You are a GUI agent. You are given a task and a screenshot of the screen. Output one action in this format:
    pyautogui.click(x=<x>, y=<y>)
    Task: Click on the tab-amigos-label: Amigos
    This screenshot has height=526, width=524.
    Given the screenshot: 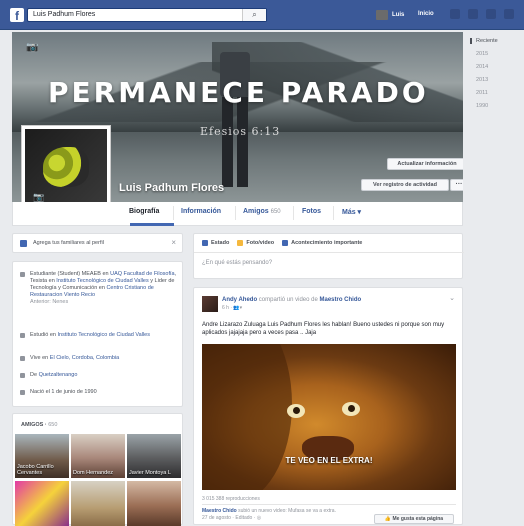 What is the action you would take?
    pyautogui.click(x=256, y=211)
    